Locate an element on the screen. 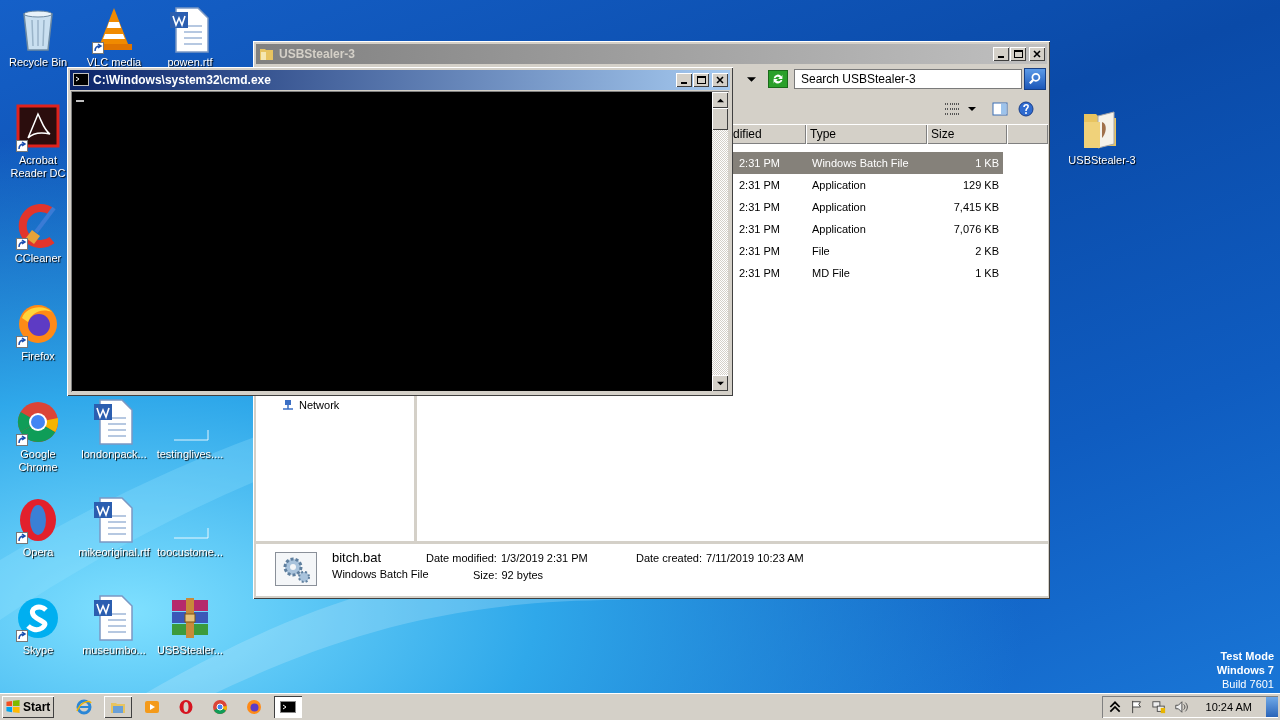 Image resolution: width=1280 pixels, height=720 pixels. refresh-icon is located at coordinates (778, 79).